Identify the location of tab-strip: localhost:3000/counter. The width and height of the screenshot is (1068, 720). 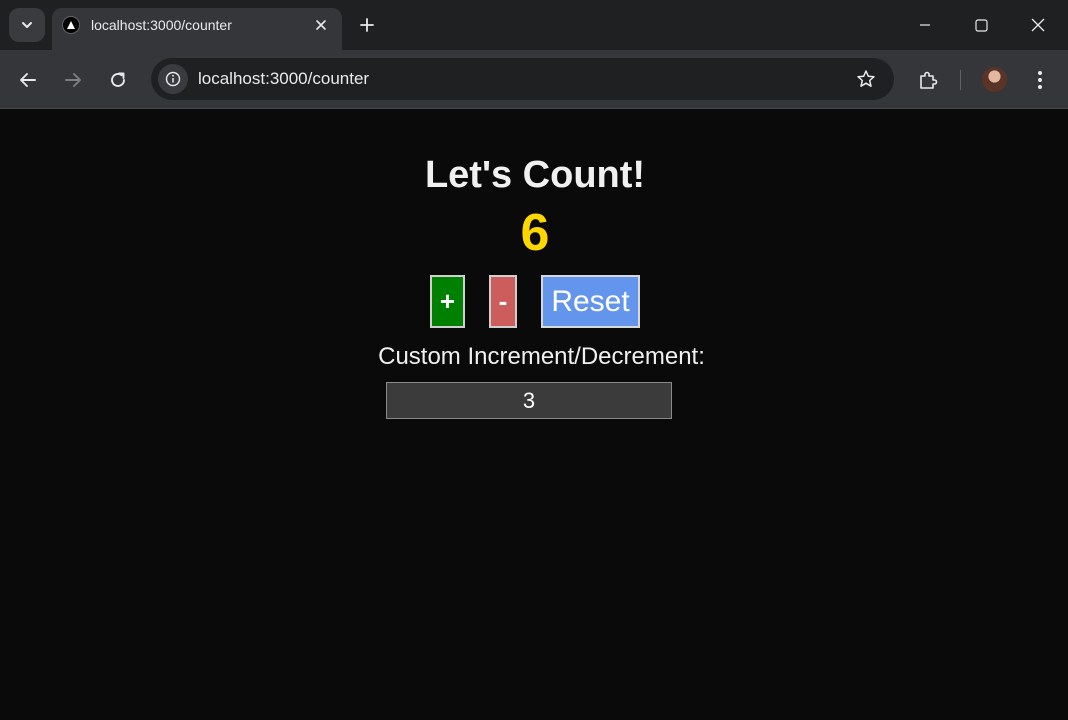
(534, 25).